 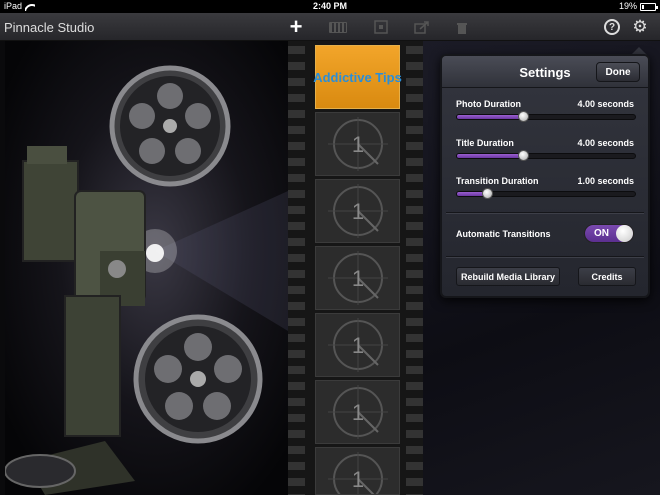 What do you see at coordinates (607, 276) in the screenshot?
I see `credits-button: Credits` at bounding box center [607, 276].